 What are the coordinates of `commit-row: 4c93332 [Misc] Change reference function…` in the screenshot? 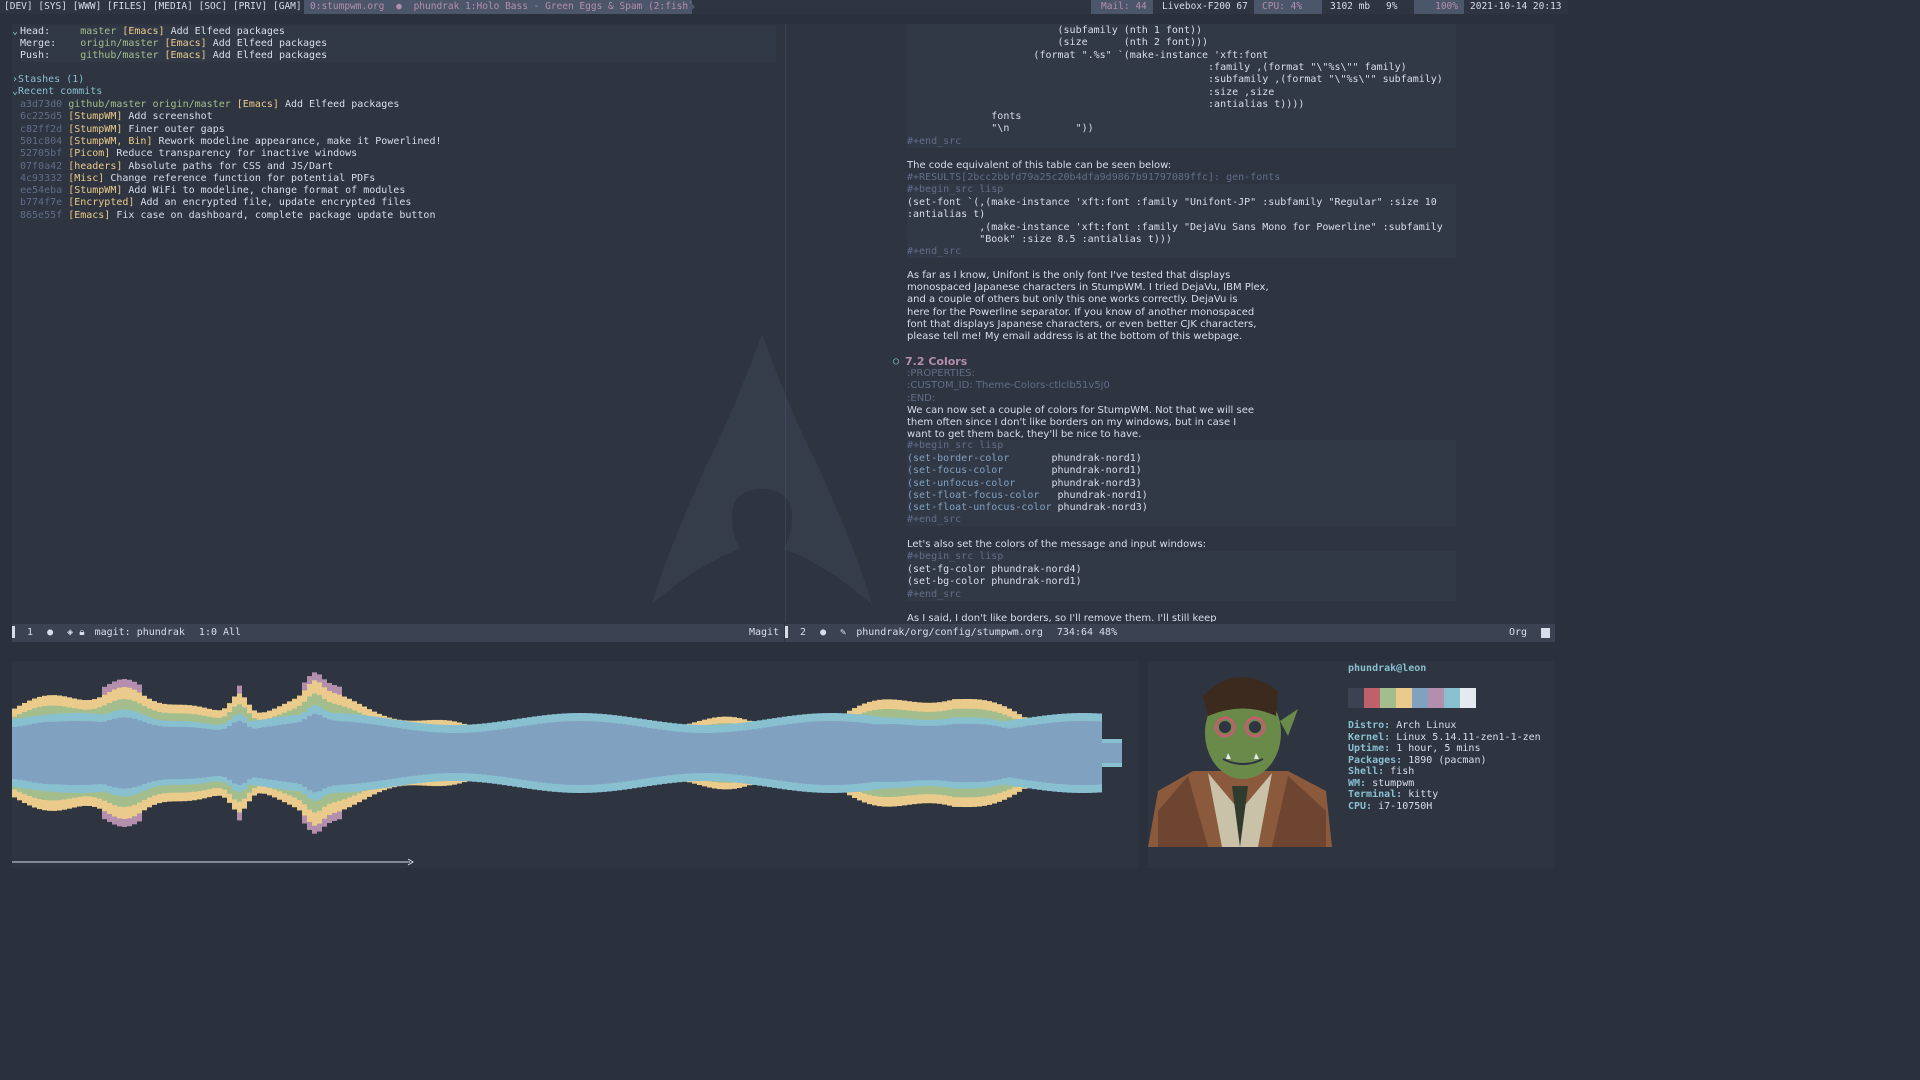 It's located at (197, 179).